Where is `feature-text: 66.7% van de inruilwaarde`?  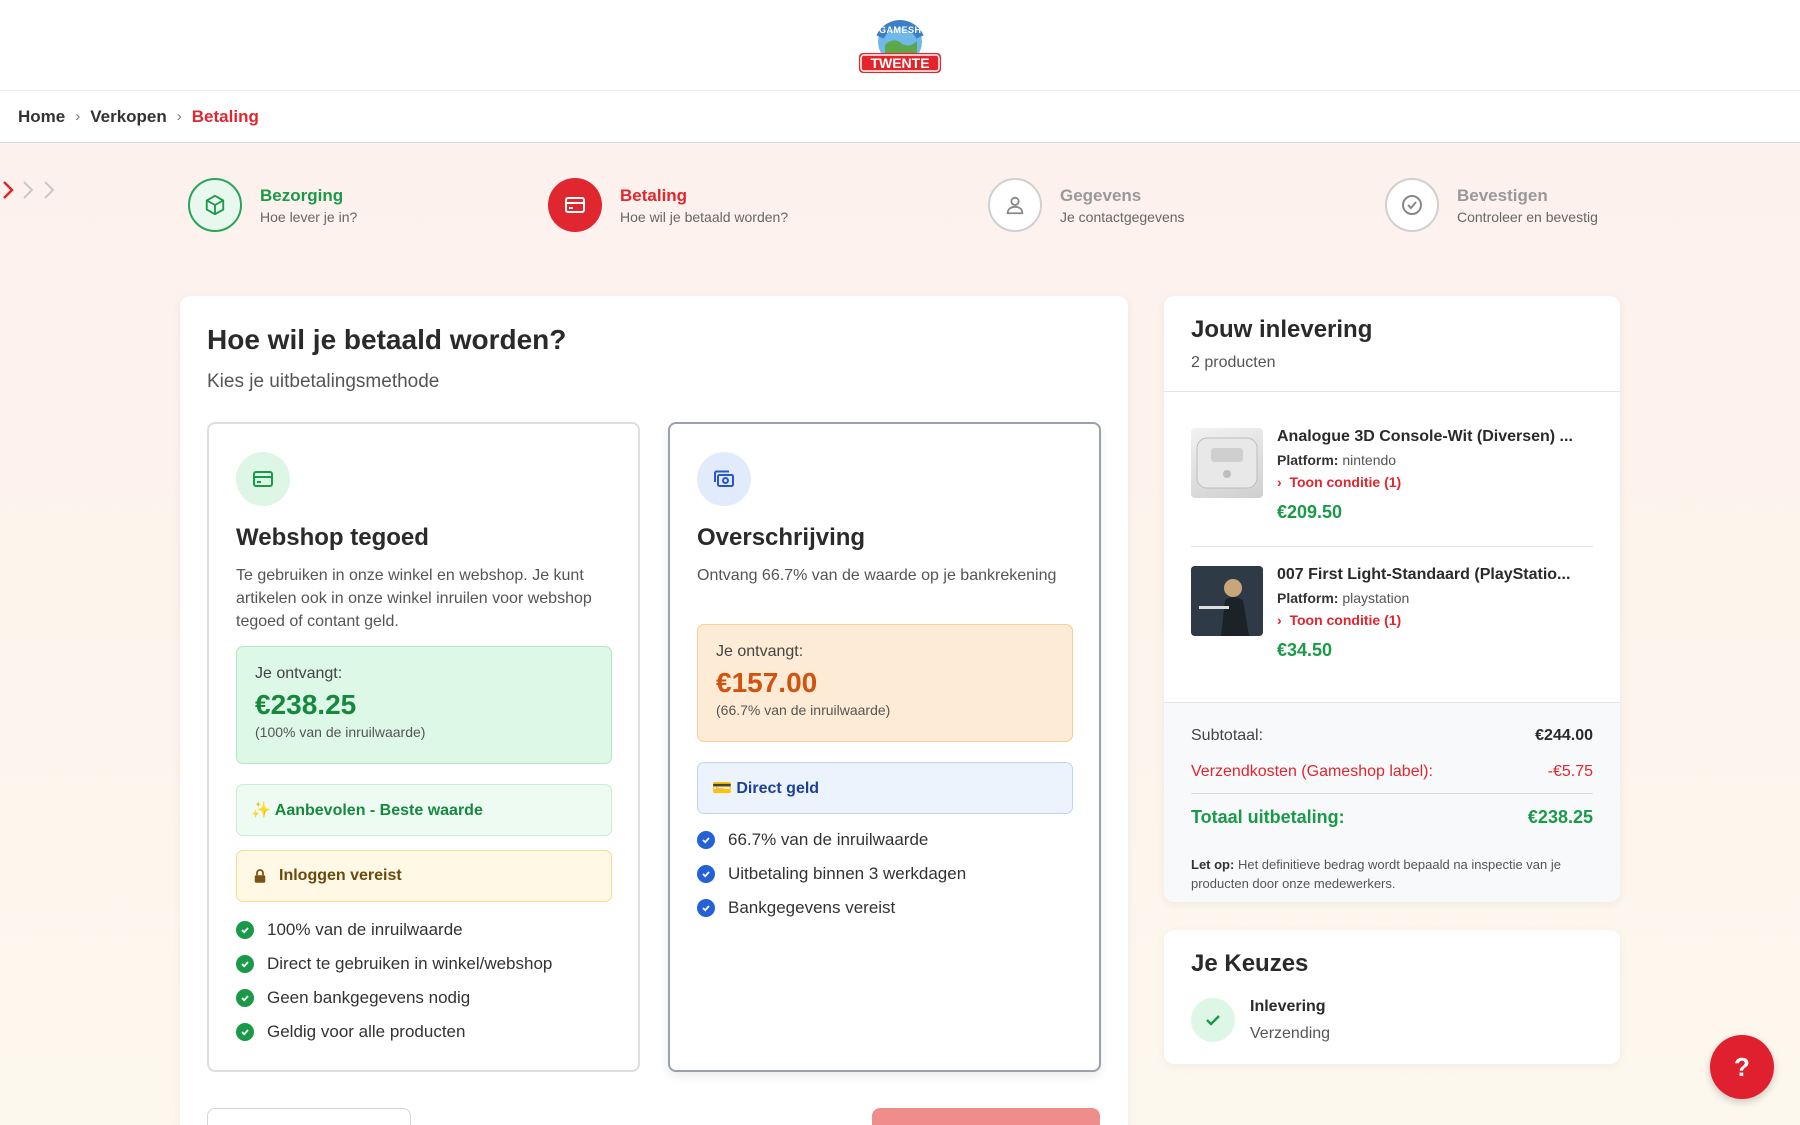
feature-text: 66.7% van de inruilwaarde is located at coordinates (828, 839).